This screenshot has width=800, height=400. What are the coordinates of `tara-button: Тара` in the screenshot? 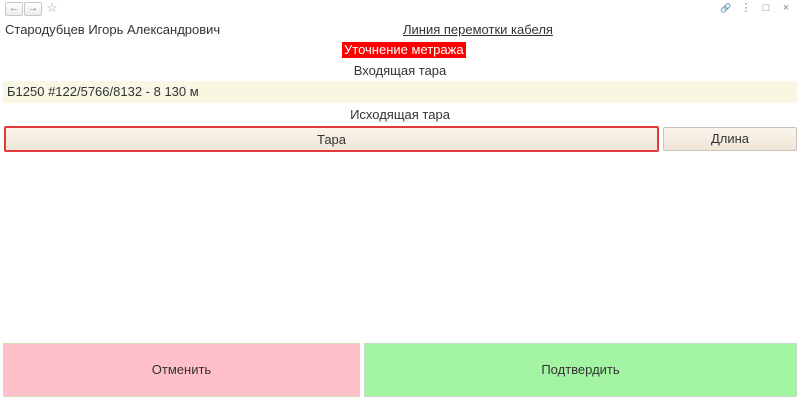 It's located at (331, 139).